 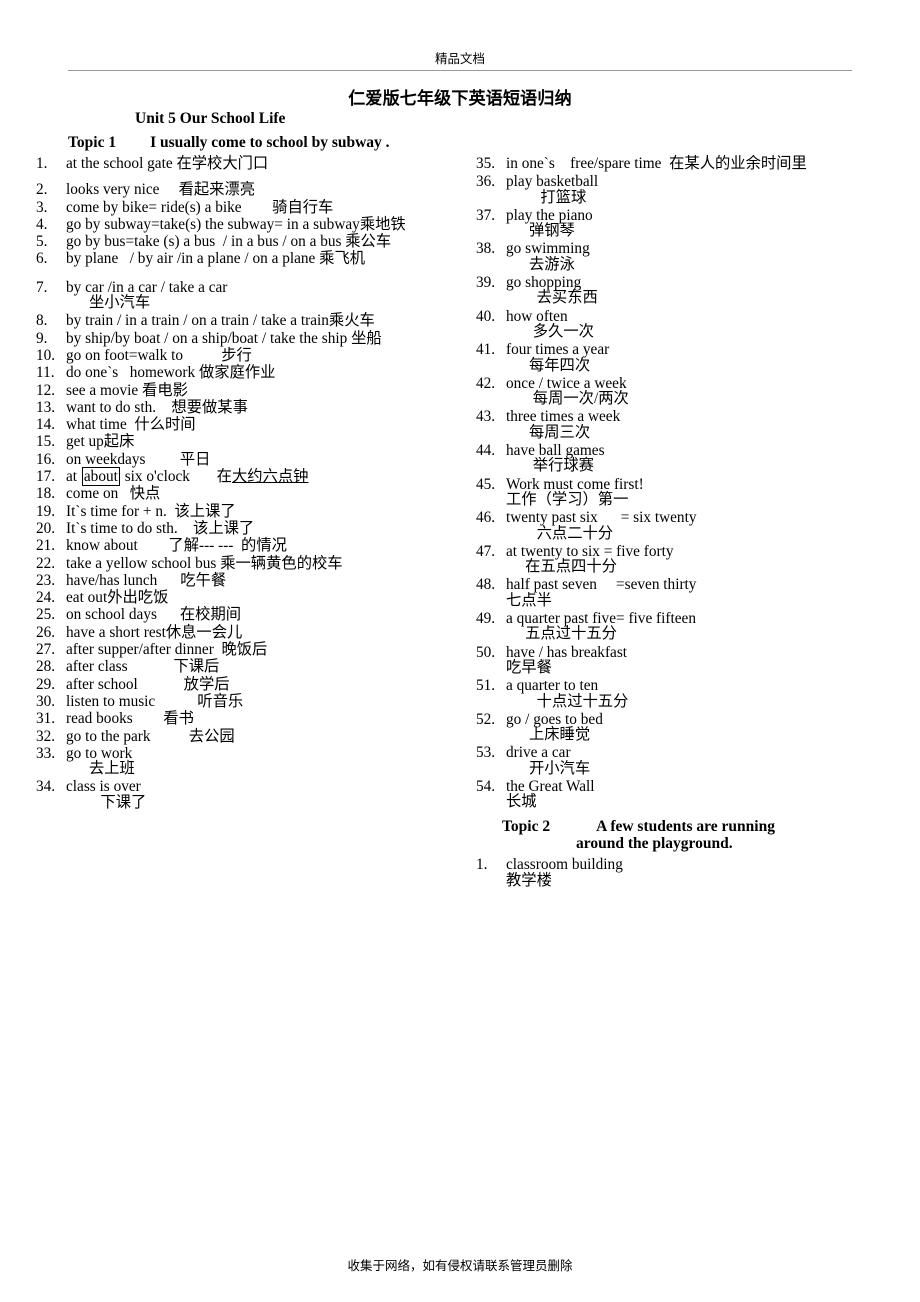 I want to click on item-text: a quarter to ten 十点过十五分, so click(x=567, y=693).